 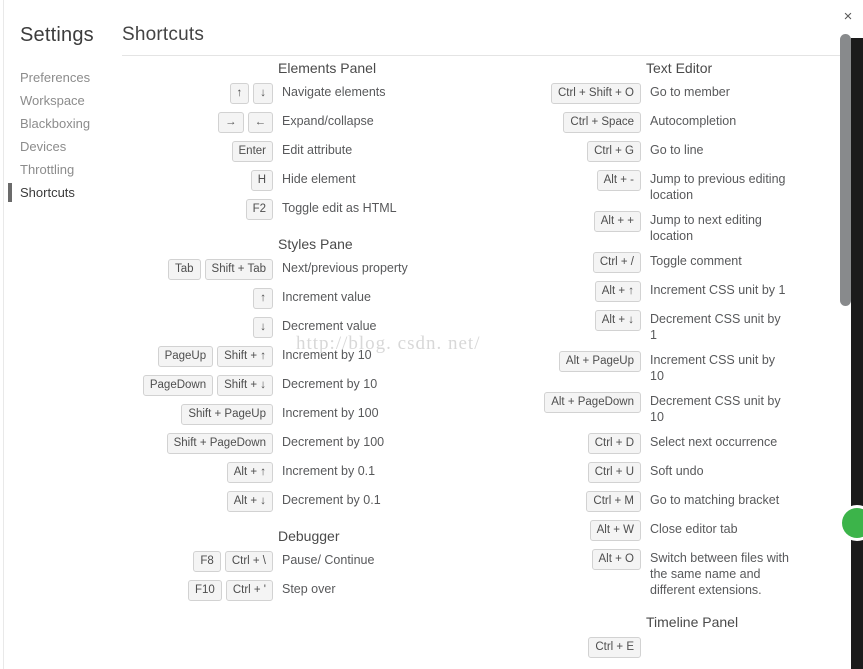 I want to click on shortcut-keys: ↑ ↓, so click(x=196, y=93).